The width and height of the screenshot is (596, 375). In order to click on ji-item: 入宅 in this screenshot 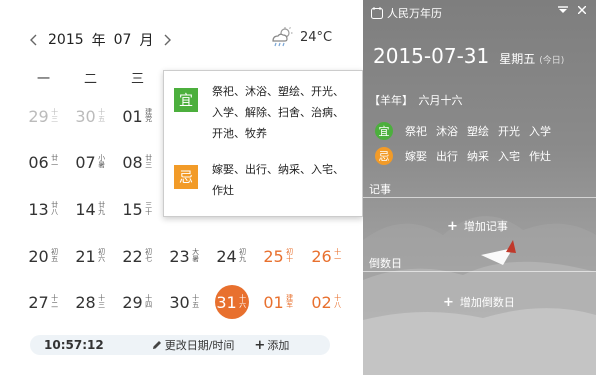, I will do `click(509, 156)`.